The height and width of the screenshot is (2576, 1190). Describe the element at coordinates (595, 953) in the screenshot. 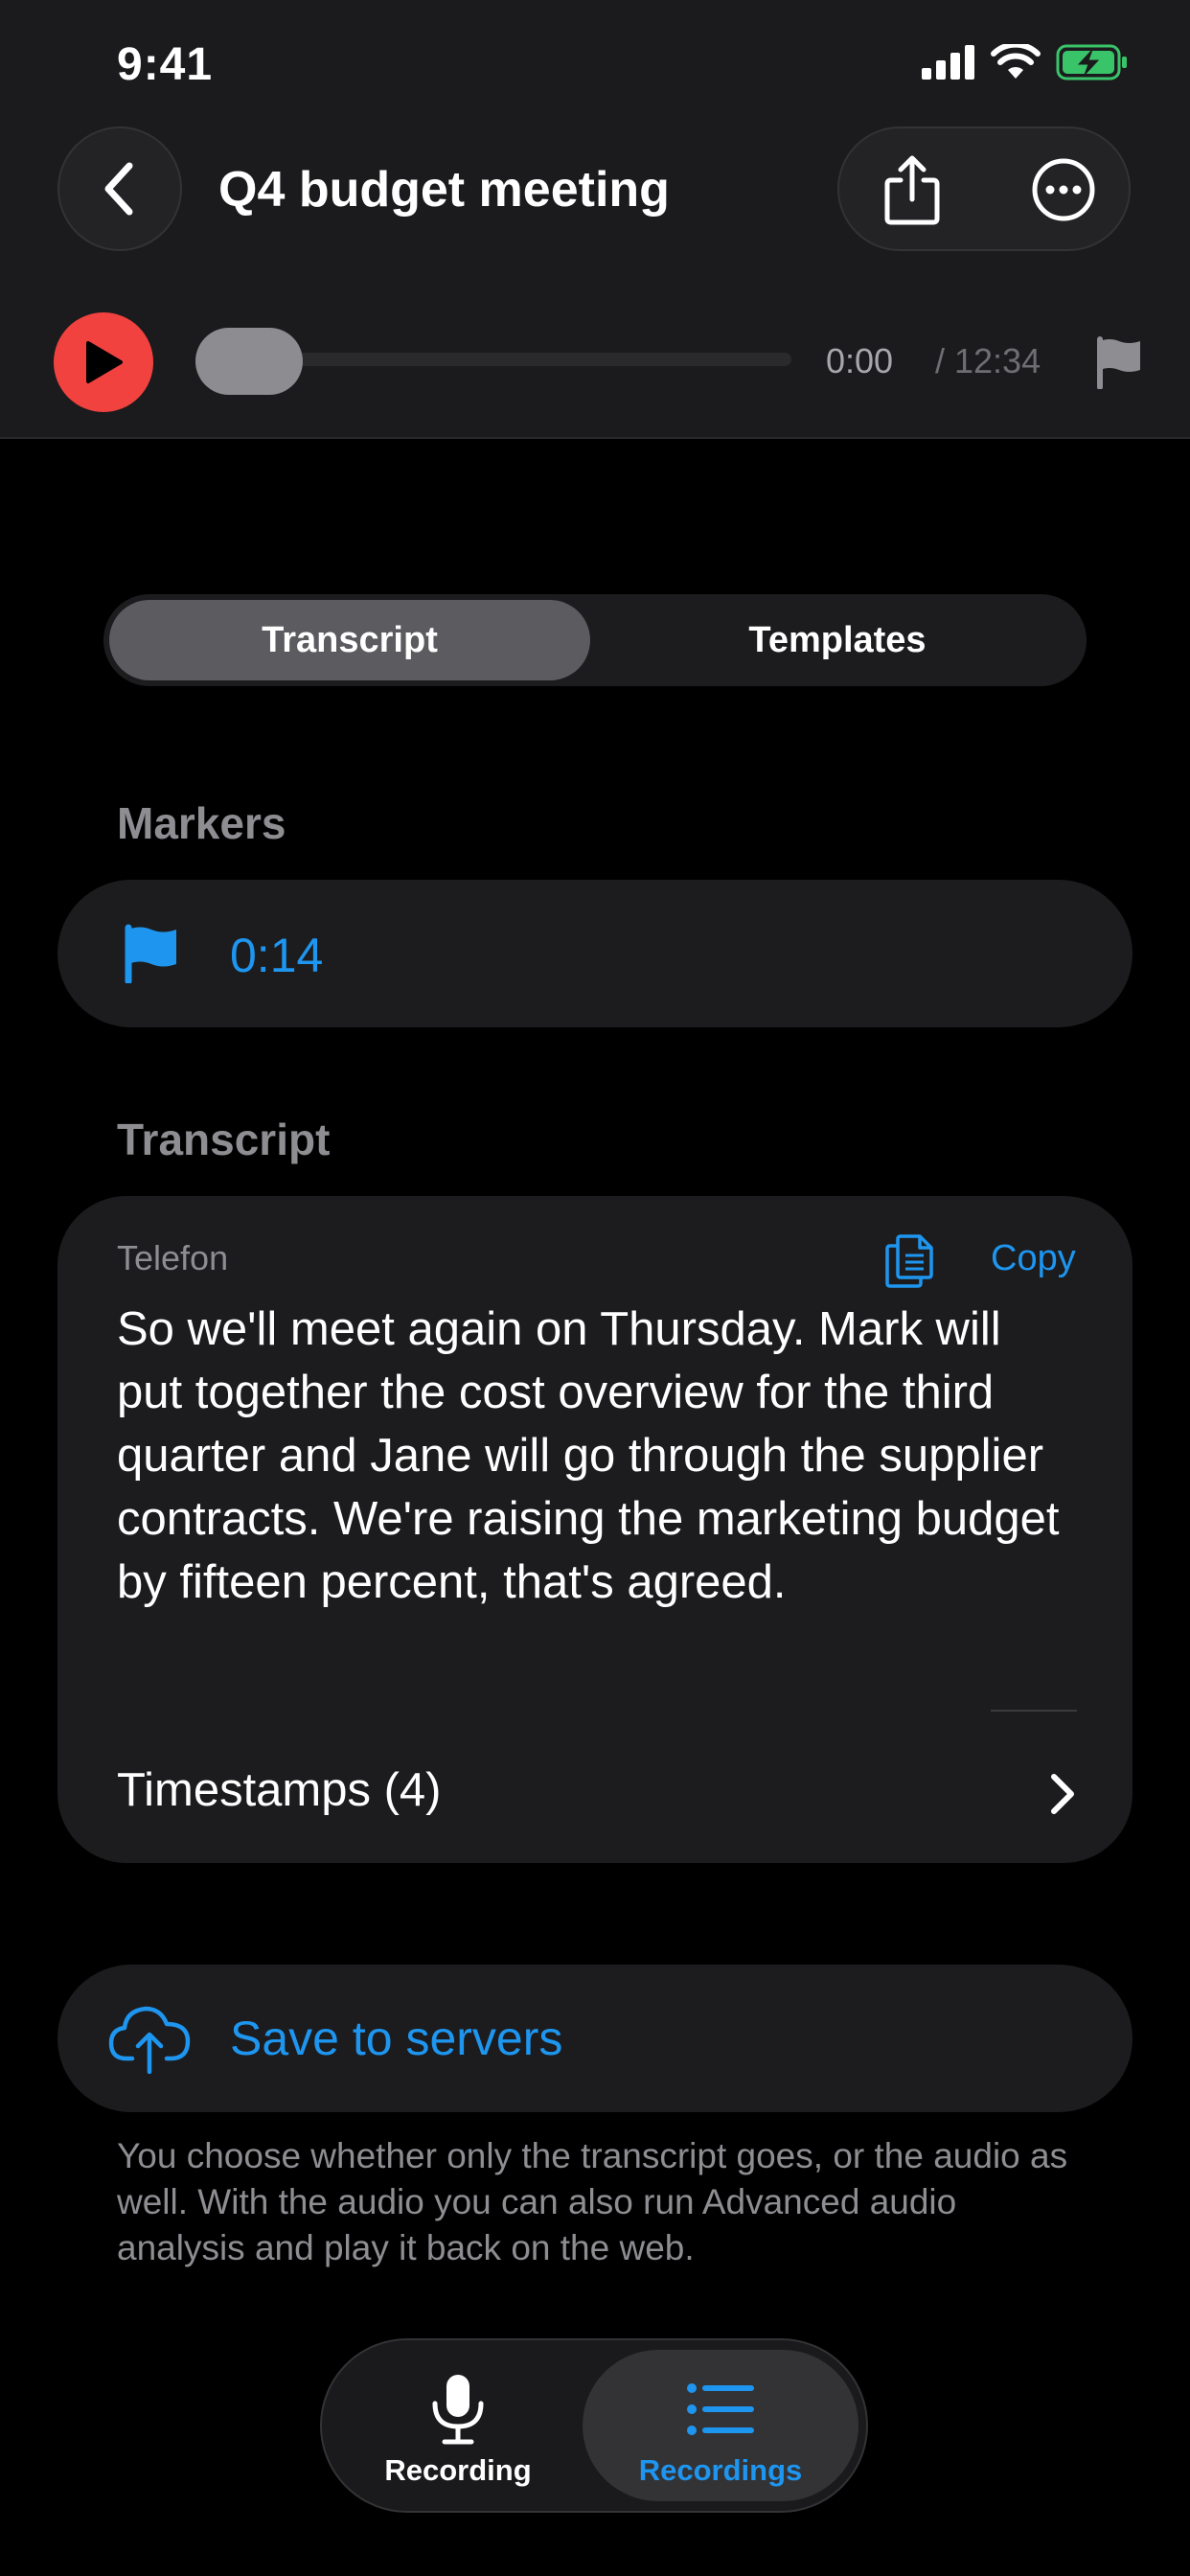

I see `marker-item: 0:14` at that location.